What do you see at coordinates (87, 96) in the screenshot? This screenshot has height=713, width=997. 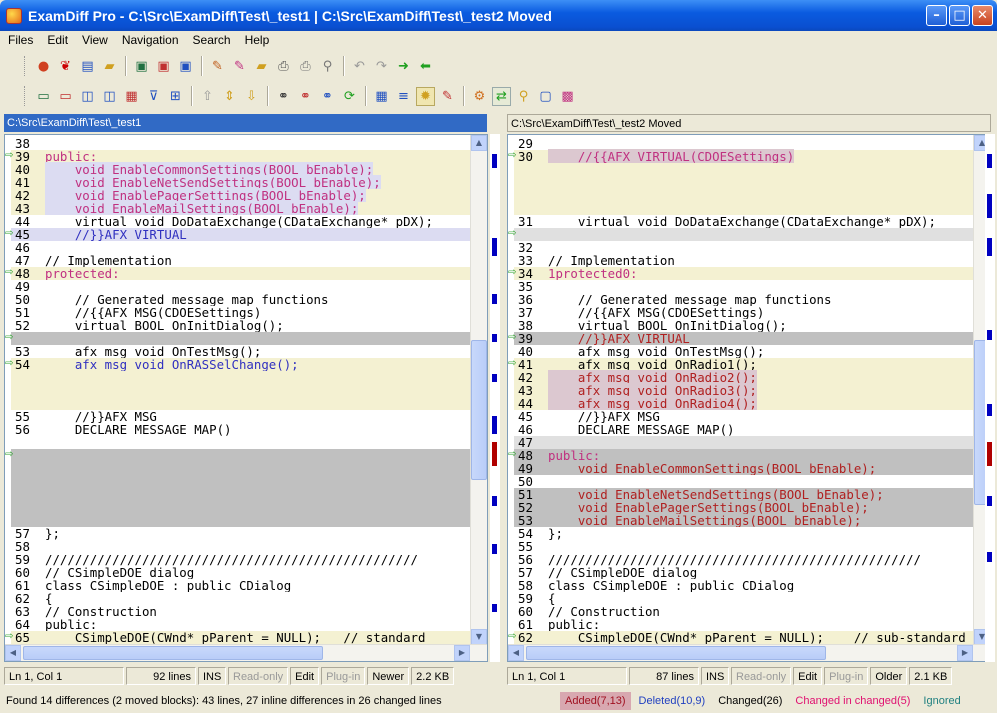 I see `view3-icon: ◫` at bounding box center [87, 96].